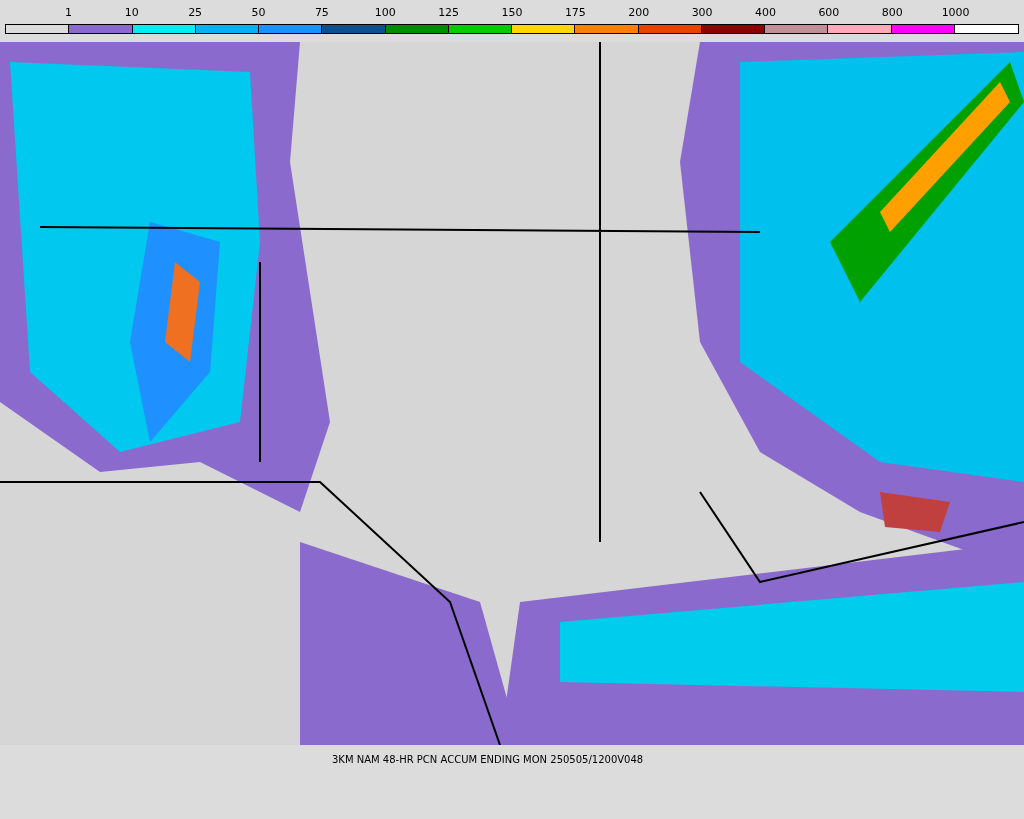 The width and height of the screenshot is (1024, 819). I want to click on legend-label: 1, so click(68, 13).